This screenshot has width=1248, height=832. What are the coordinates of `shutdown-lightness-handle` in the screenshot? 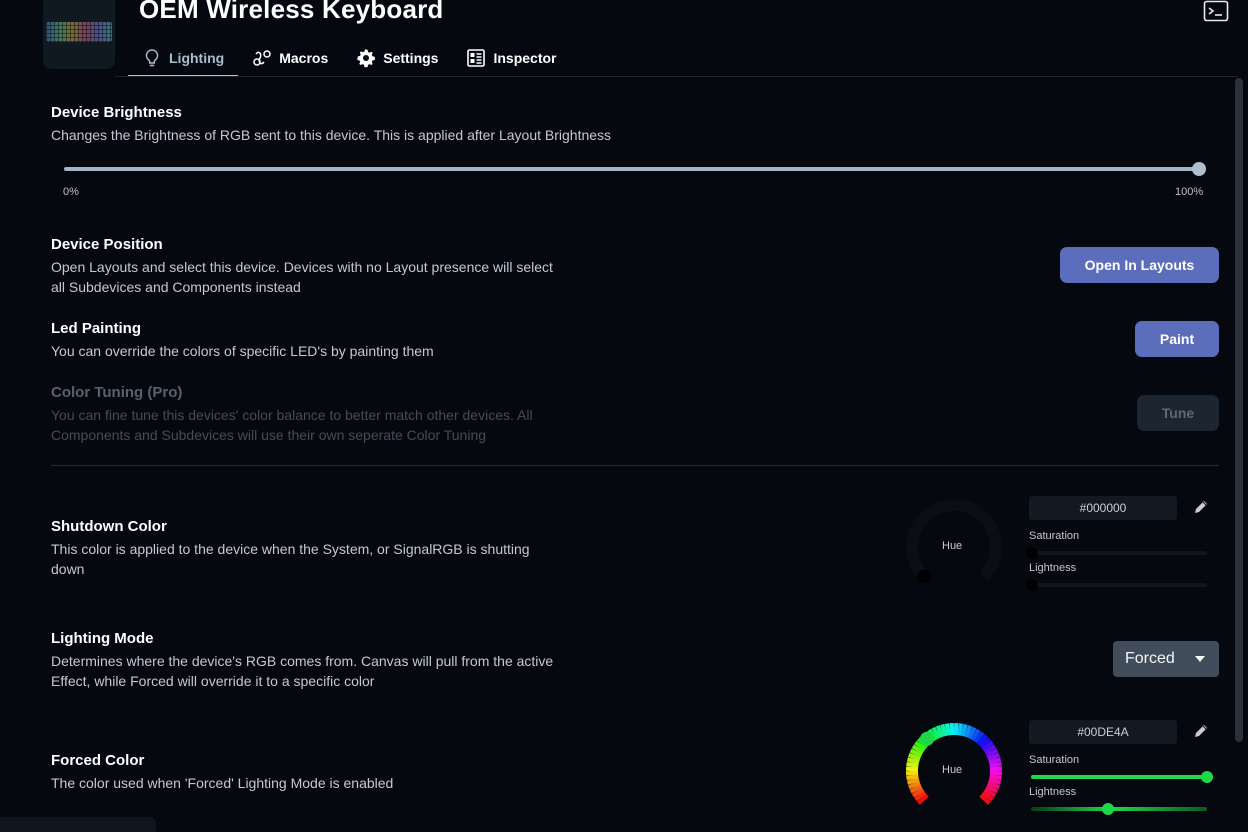 It's located at (1032, 585).